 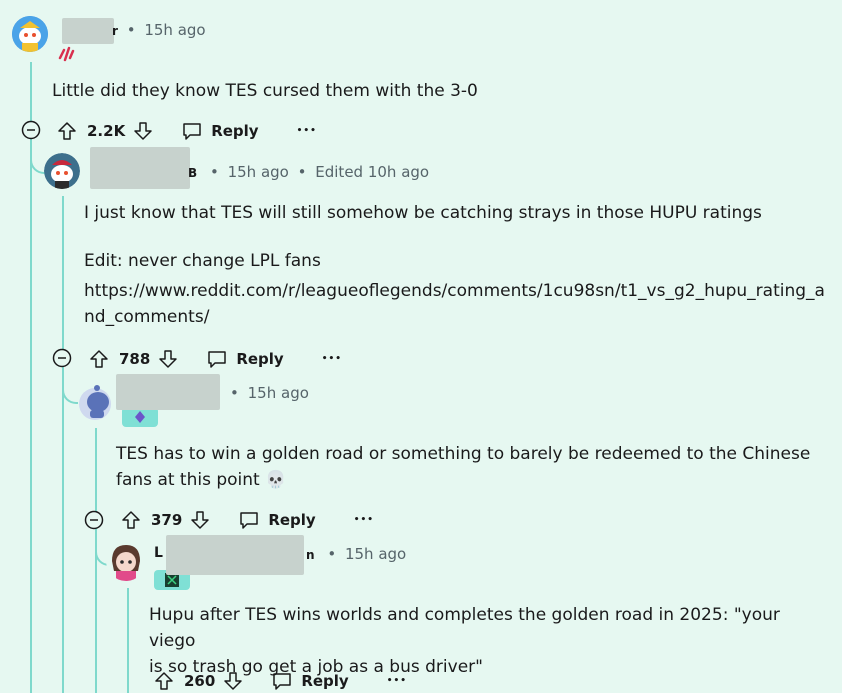 What do you see at coordinates (106, 131) in the screenshot?
I see `vote-count: 2.2K` at bounding box center [106, 131].